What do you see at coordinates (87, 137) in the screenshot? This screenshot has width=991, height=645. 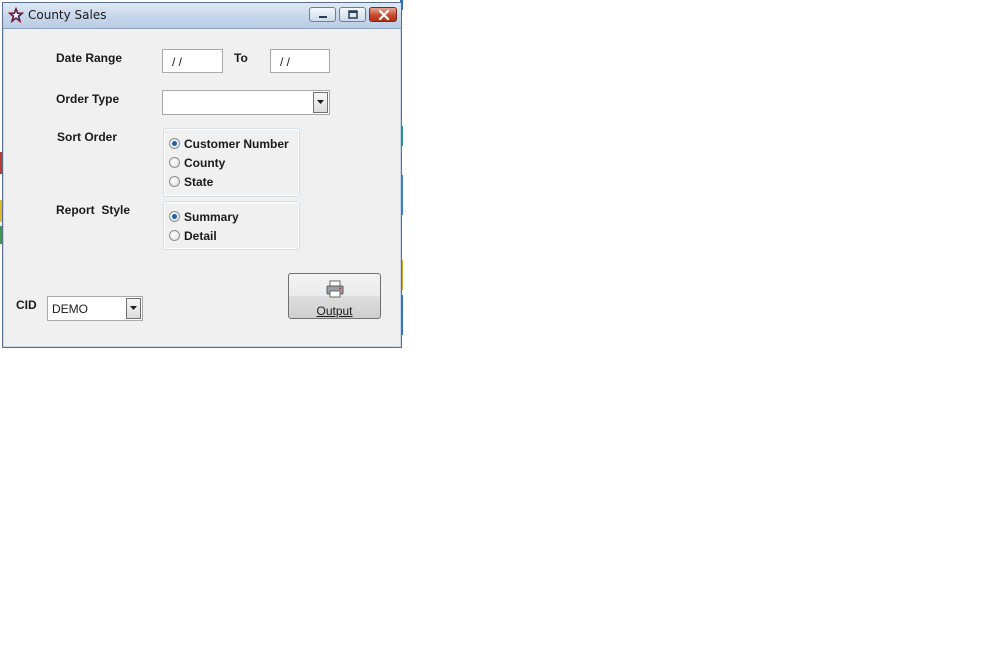 I see `sort-order-label: Sort Order` at bounding box center [87, 137].